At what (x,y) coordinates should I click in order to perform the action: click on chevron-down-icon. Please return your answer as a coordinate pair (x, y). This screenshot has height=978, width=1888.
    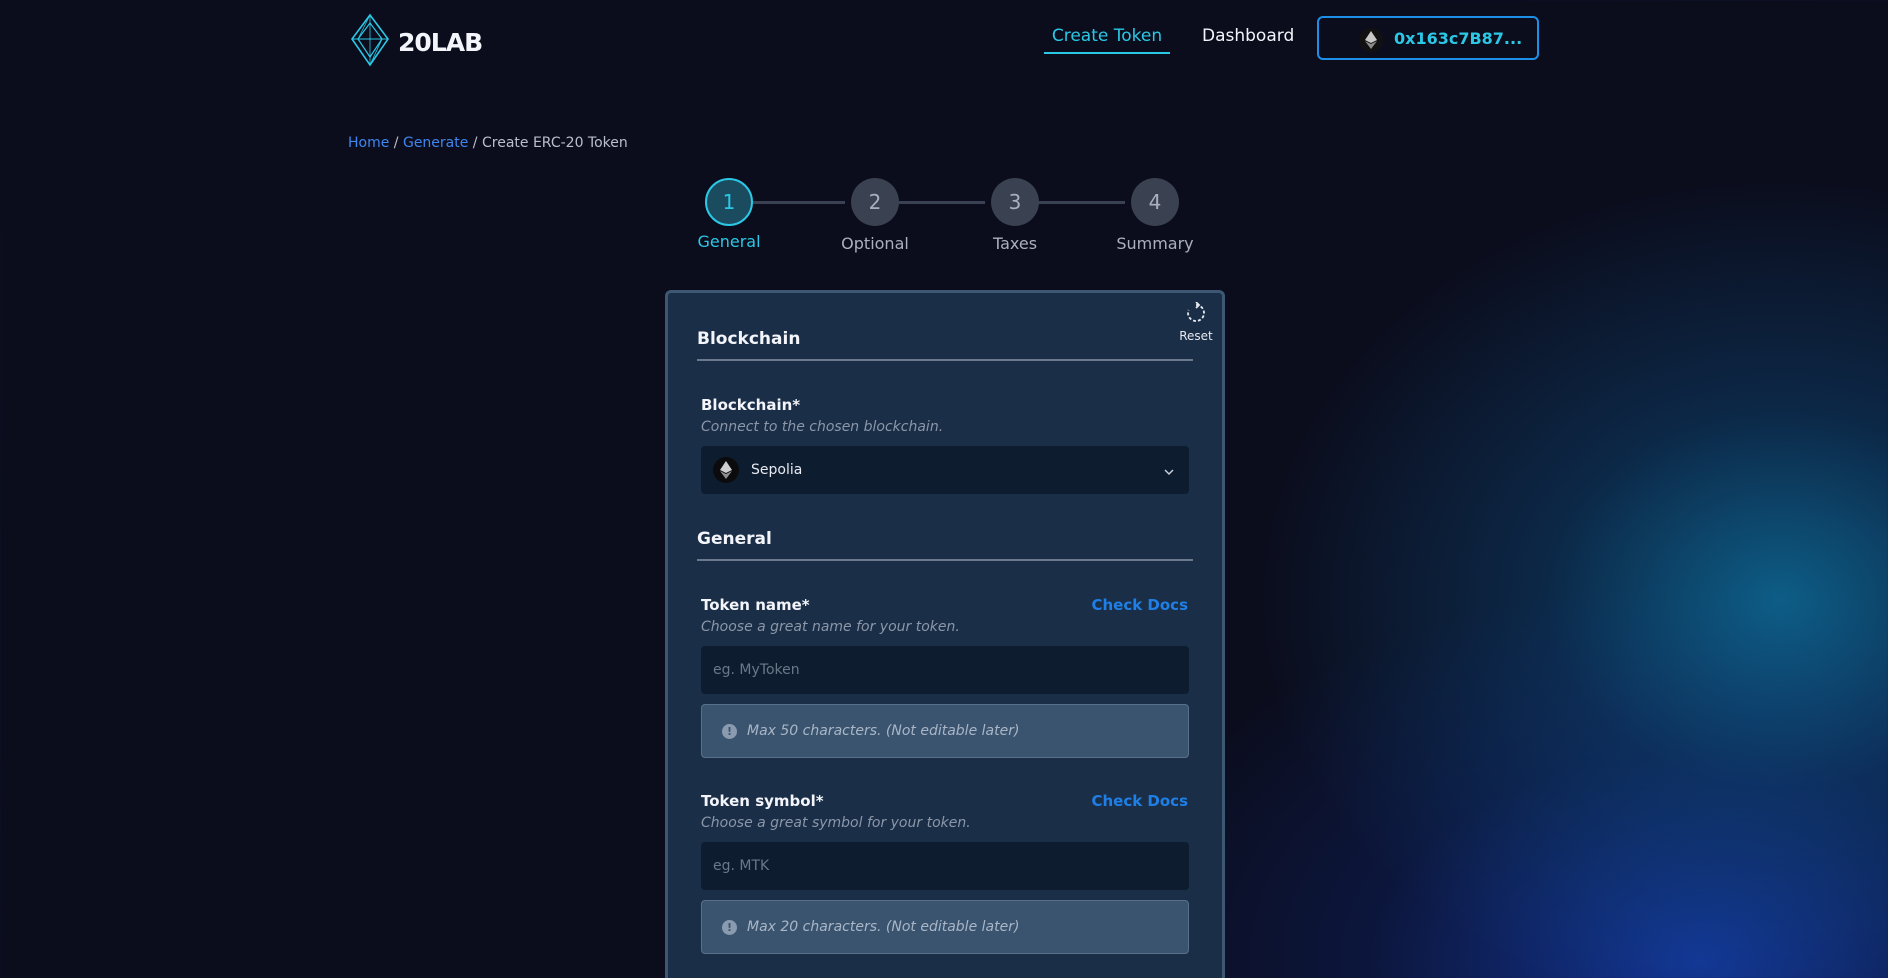
    Looking at the image, I should click on (1169, 472).